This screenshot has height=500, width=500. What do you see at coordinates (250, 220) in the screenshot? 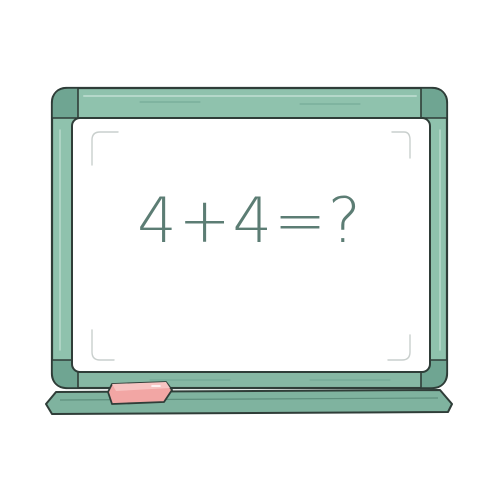
I see `math-equation: 4+4=?` at bounding box center [250, 220].